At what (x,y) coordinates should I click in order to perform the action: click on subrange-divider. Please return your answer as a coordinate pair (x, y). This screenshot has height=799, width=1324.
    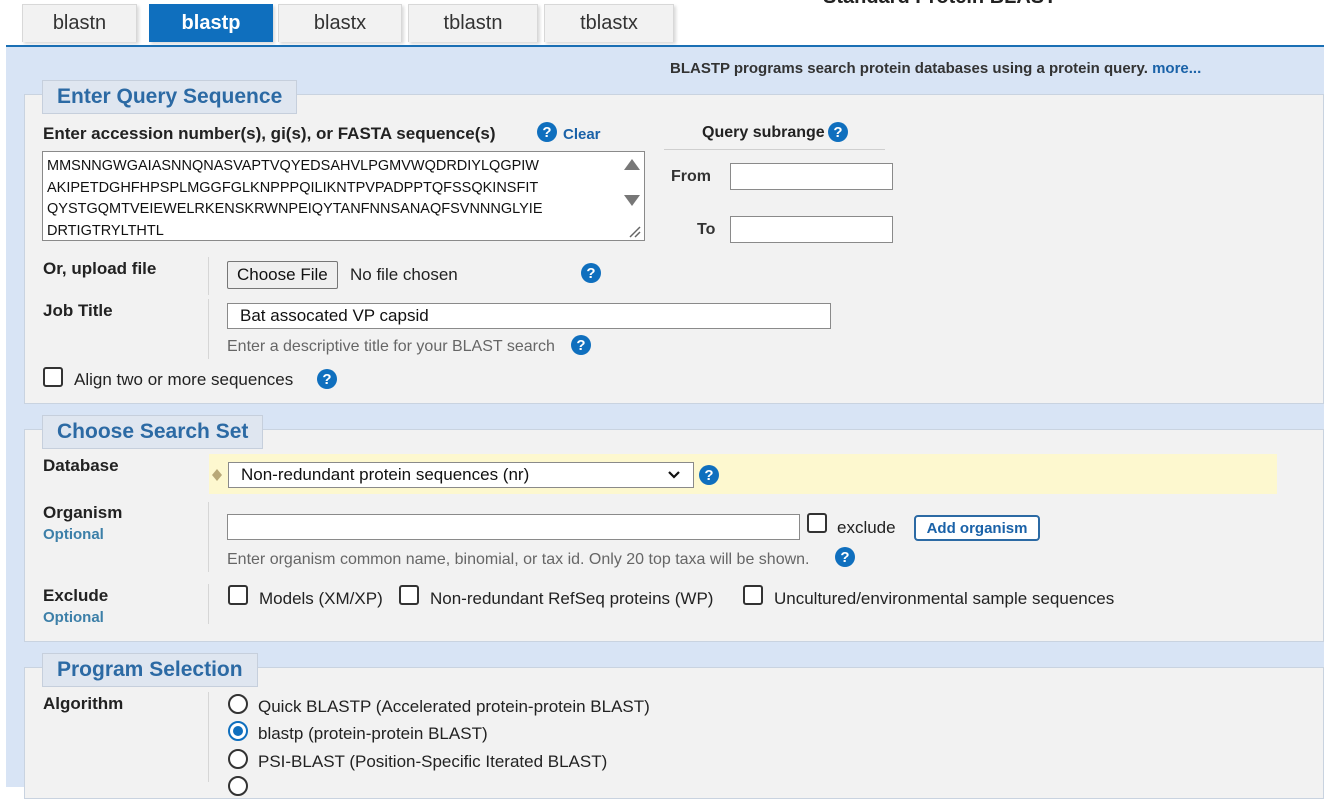
    Looking at the image, I should click on (774, 149).